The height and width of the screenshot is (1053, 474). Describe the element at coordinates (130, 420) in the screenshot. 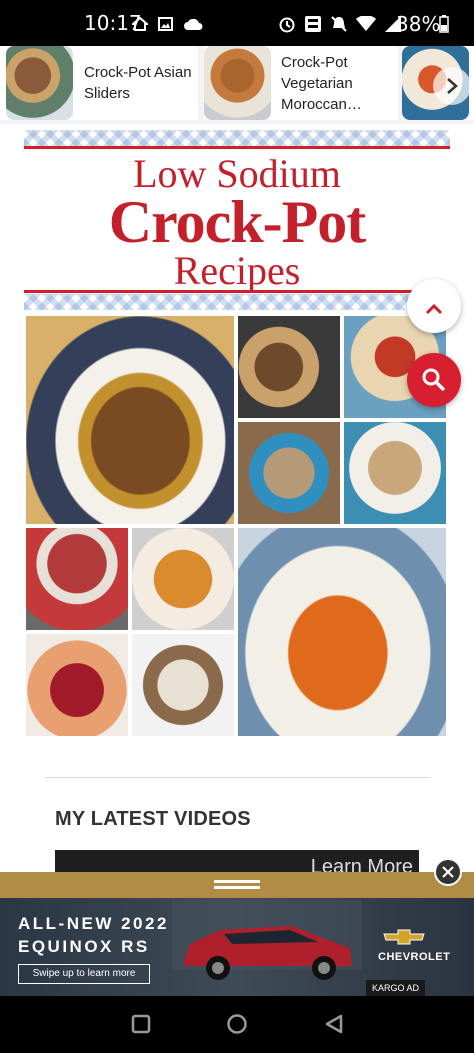

I see `collage-tile-taco-meat` at that location.